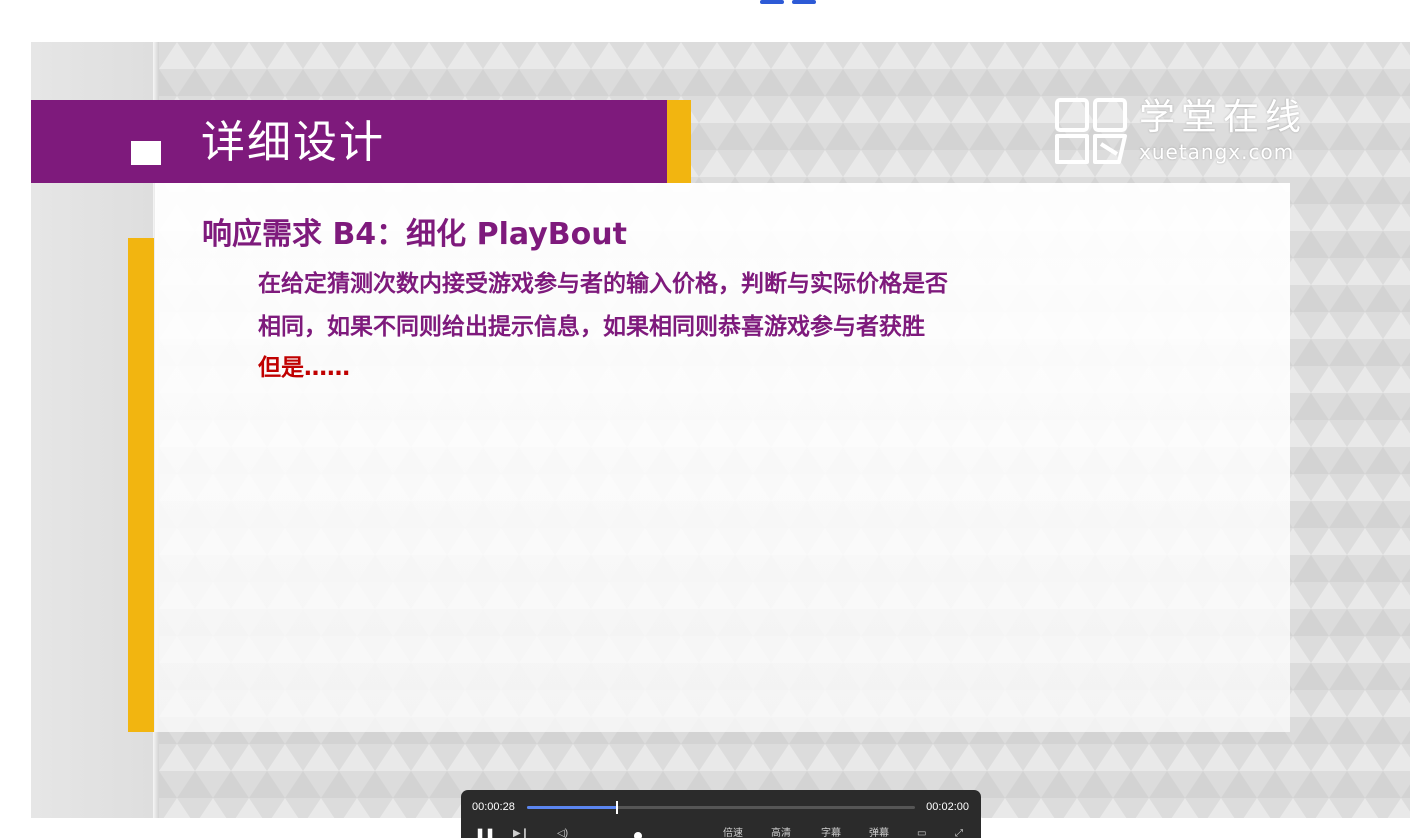 The width and height of the screenshot is (1420, 838). What do you see at coordinates (617, 807) in the screenshot?
I see `progress-handle` at bounding box center [617, 807].